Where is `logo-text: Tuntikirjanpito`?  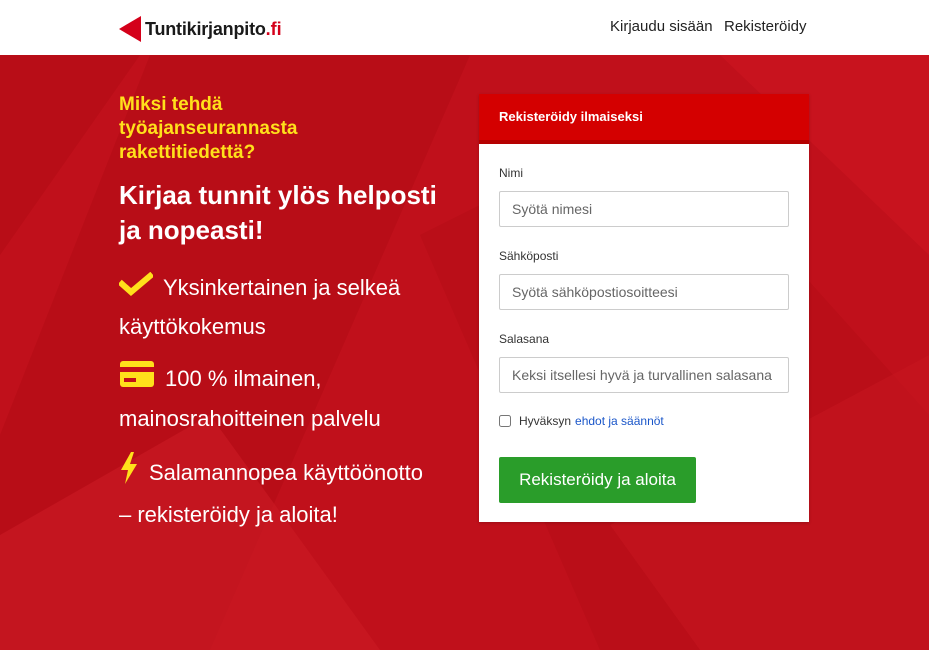 logo-text: Tuntikirjanpito is located at coordinates (205, 28).